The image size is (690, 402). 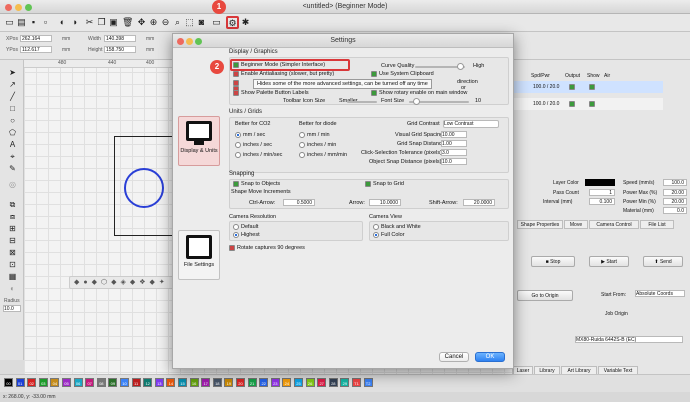 I want to click on visual-grid-spacing-field: 10.00, so click(x=454, y=134).